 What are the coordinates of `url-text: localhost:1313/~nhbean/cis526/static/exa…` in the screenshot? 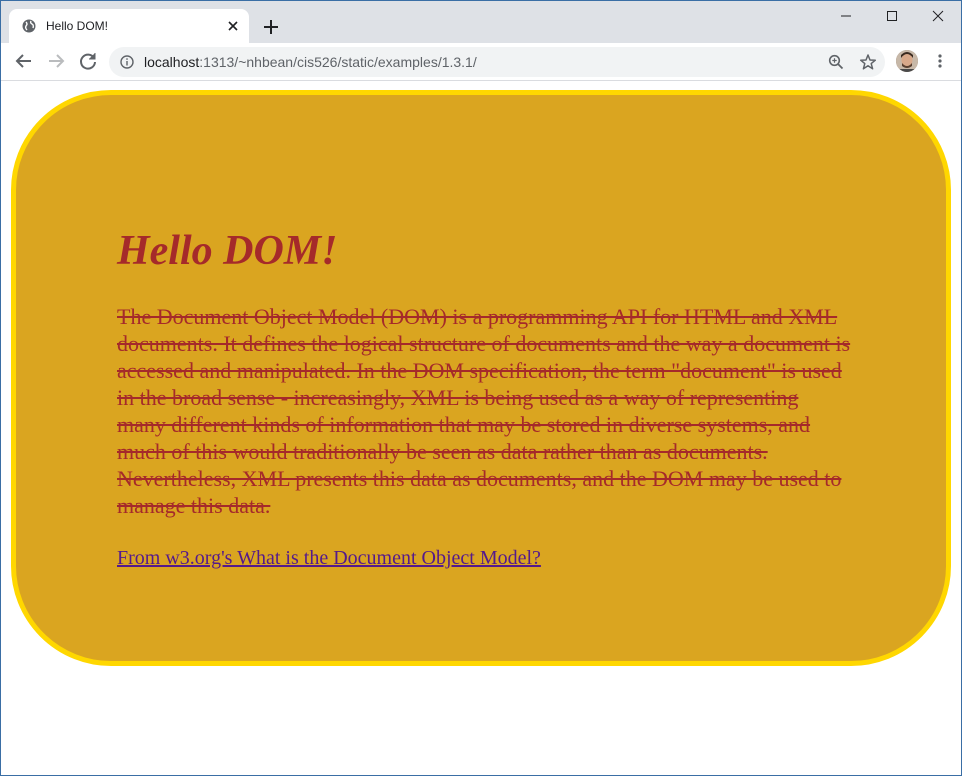 It's located at (310, 62).